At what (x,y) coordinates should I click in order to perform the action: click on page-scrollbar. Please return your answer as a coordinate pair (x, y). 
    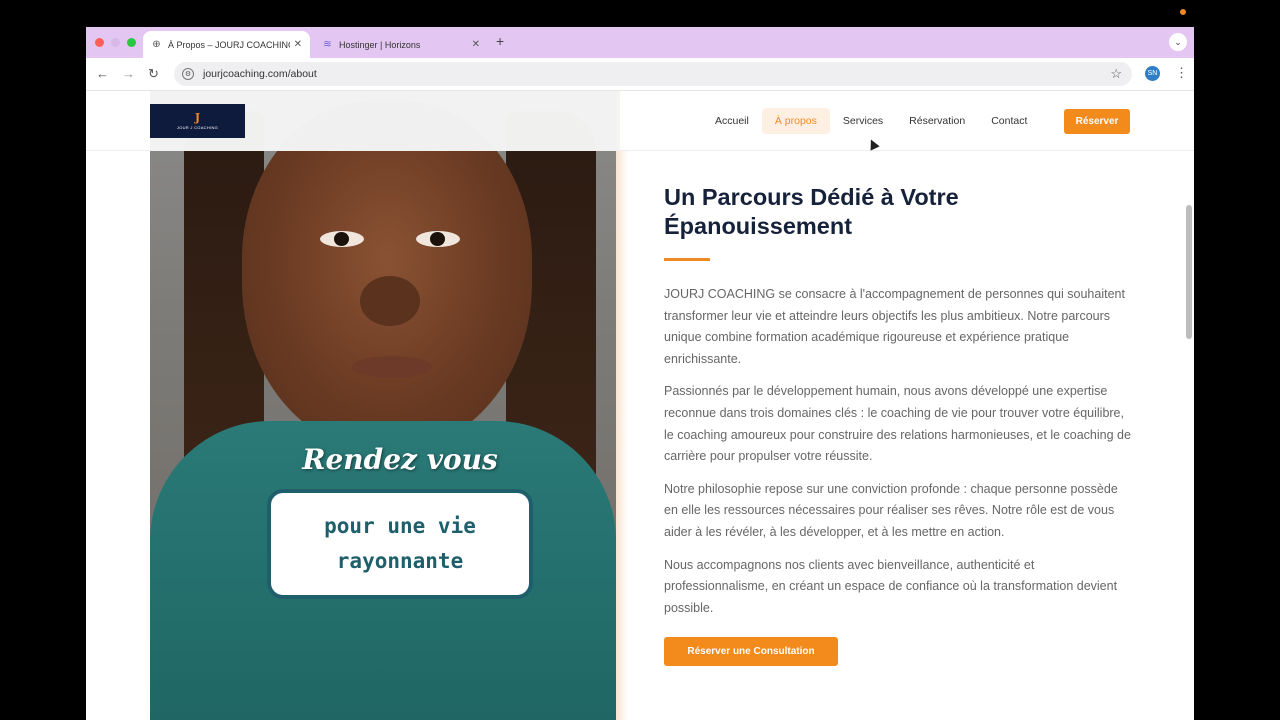
    Looking at the image, I should click on (1189, 272).